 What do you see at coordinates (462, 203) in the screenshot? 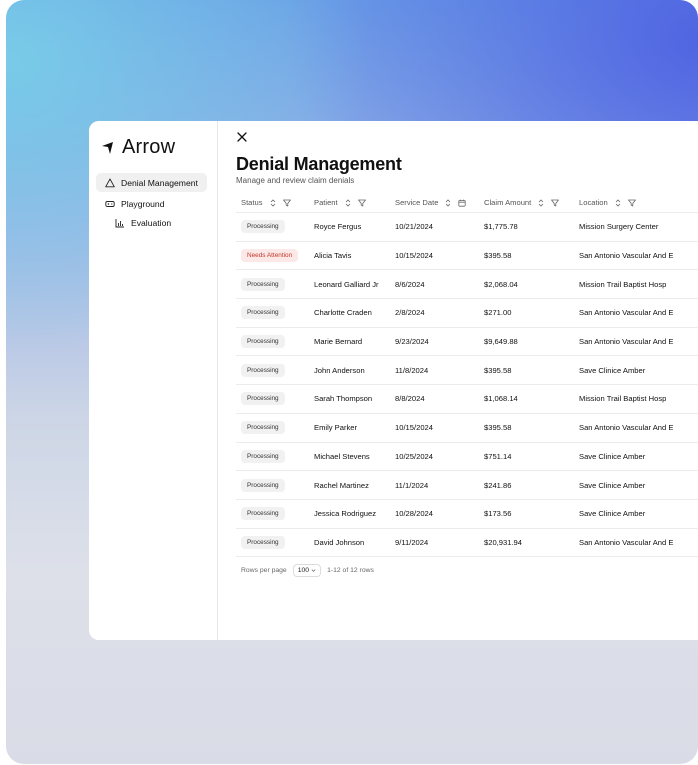
I see `calendar-icon` at bounding box center [462, 203].